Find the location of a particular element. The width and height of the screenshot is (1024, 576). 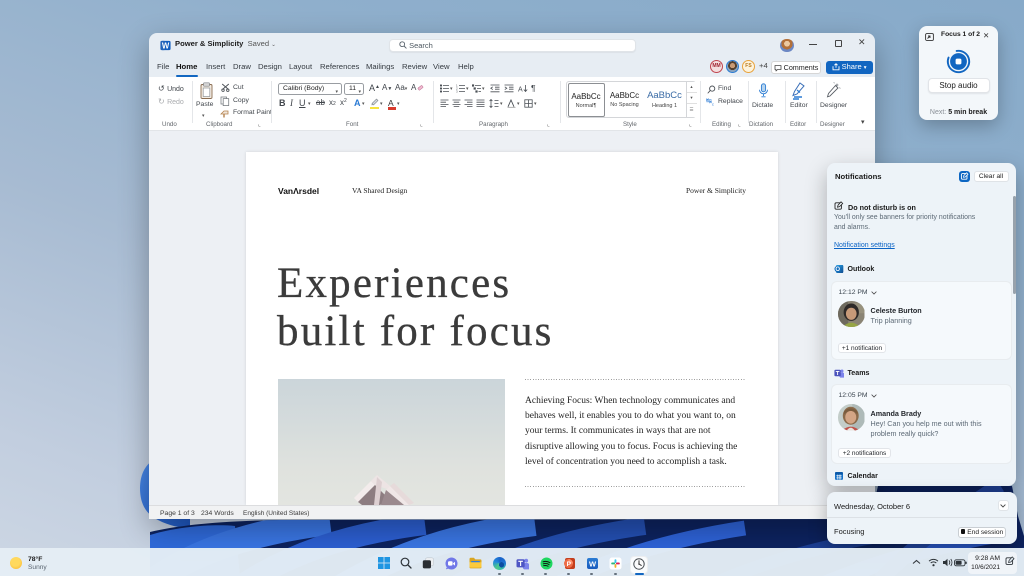

svg-text: 3 is located at coordinates (457, 91).